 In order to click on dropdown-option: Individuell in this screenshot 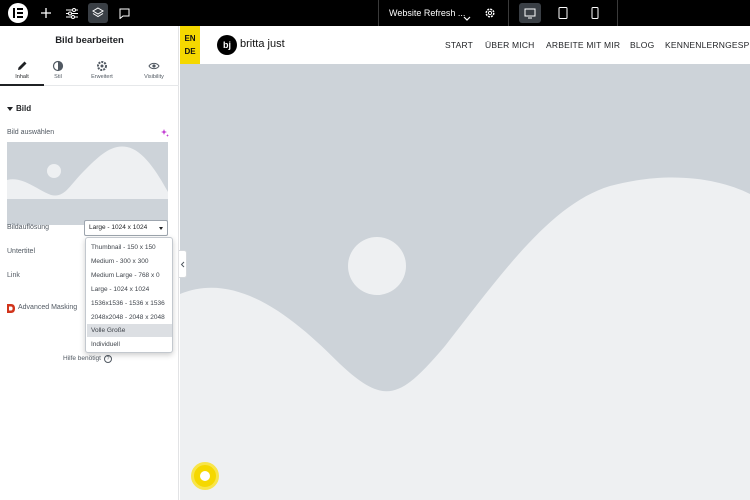, I will do `click(129, 344)`.